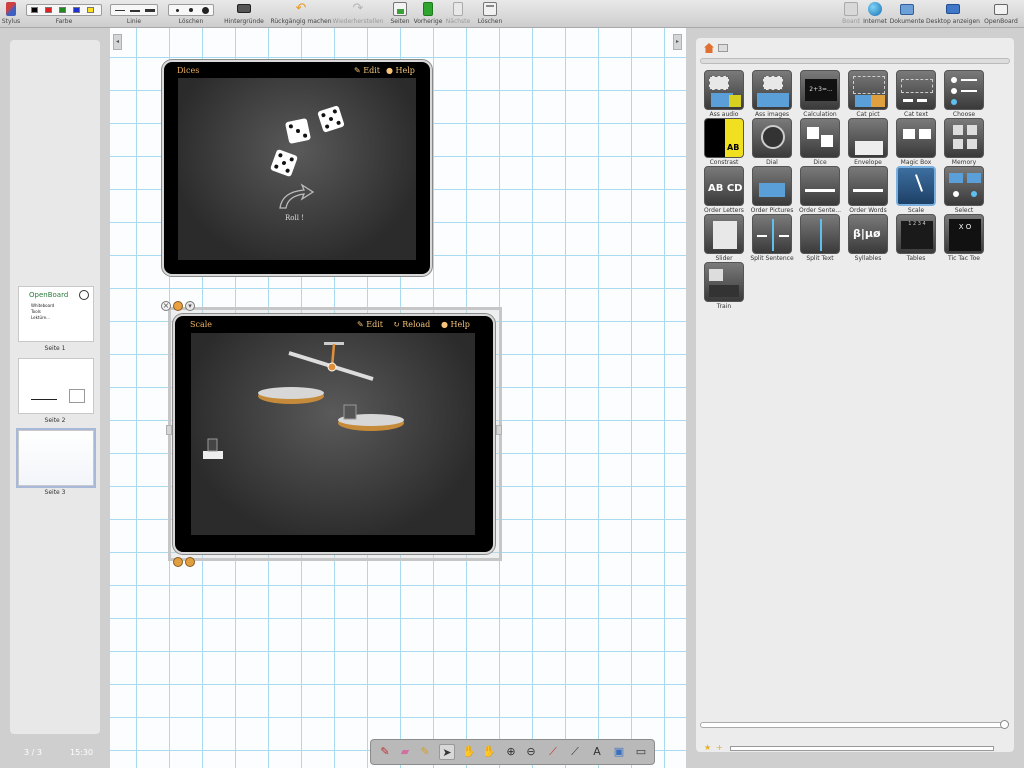  Describe the element at coordinates (855, 61) in the screenshot. I see `library-top-scrollbar` at that location.